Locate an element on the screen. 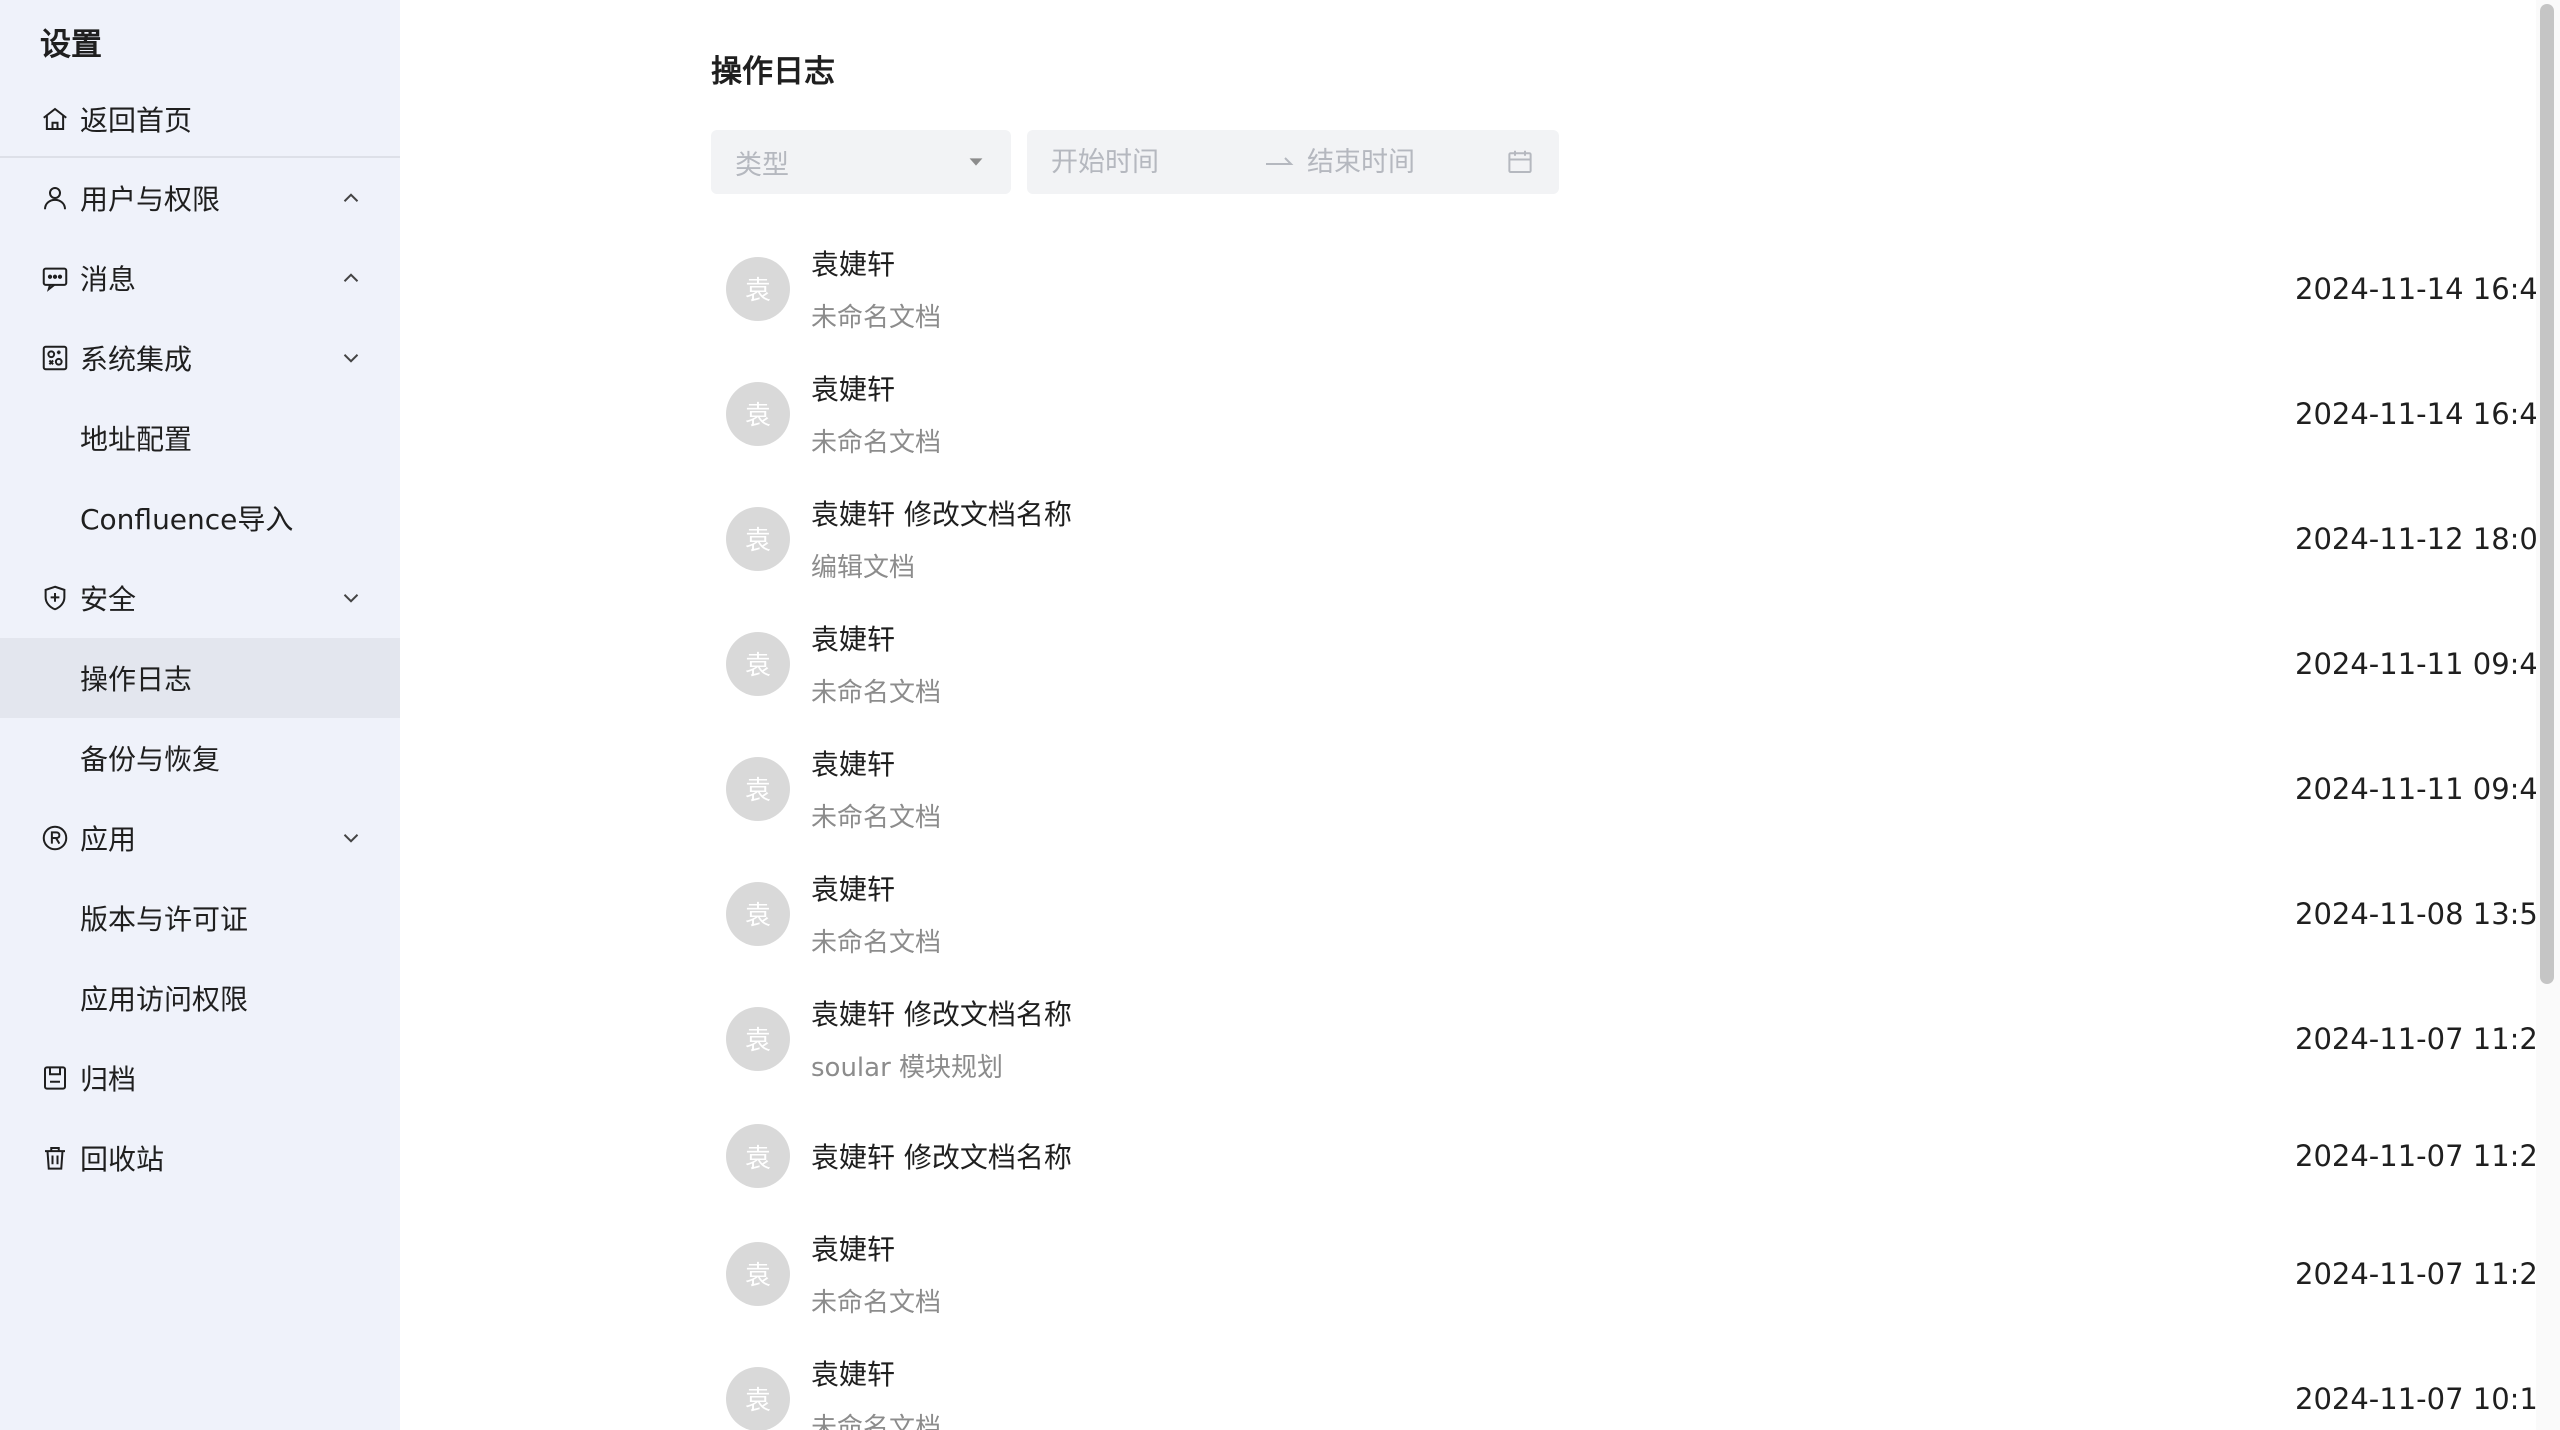 This screenshot has width=2560, height=1430. log-time-cell: 2024-11-11 09:43:27 is located at coordinates (2427, 663).